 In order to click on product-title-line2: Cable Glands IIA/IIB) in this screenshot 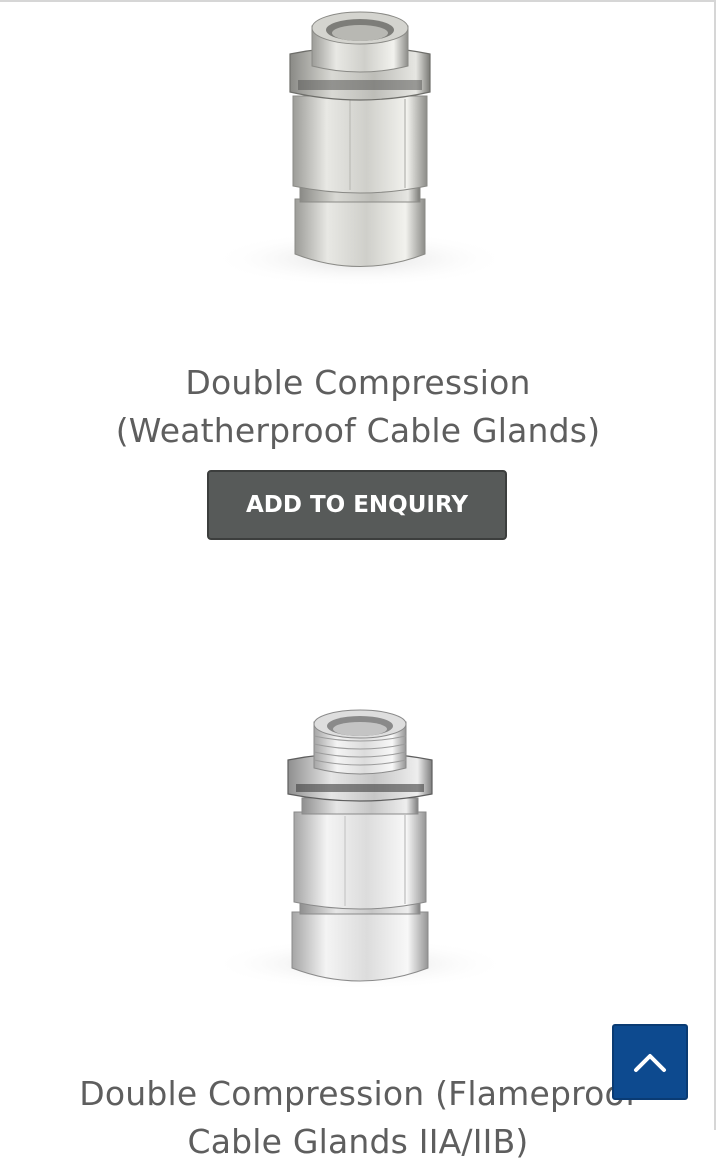, I will do `click(358, 1141)`.